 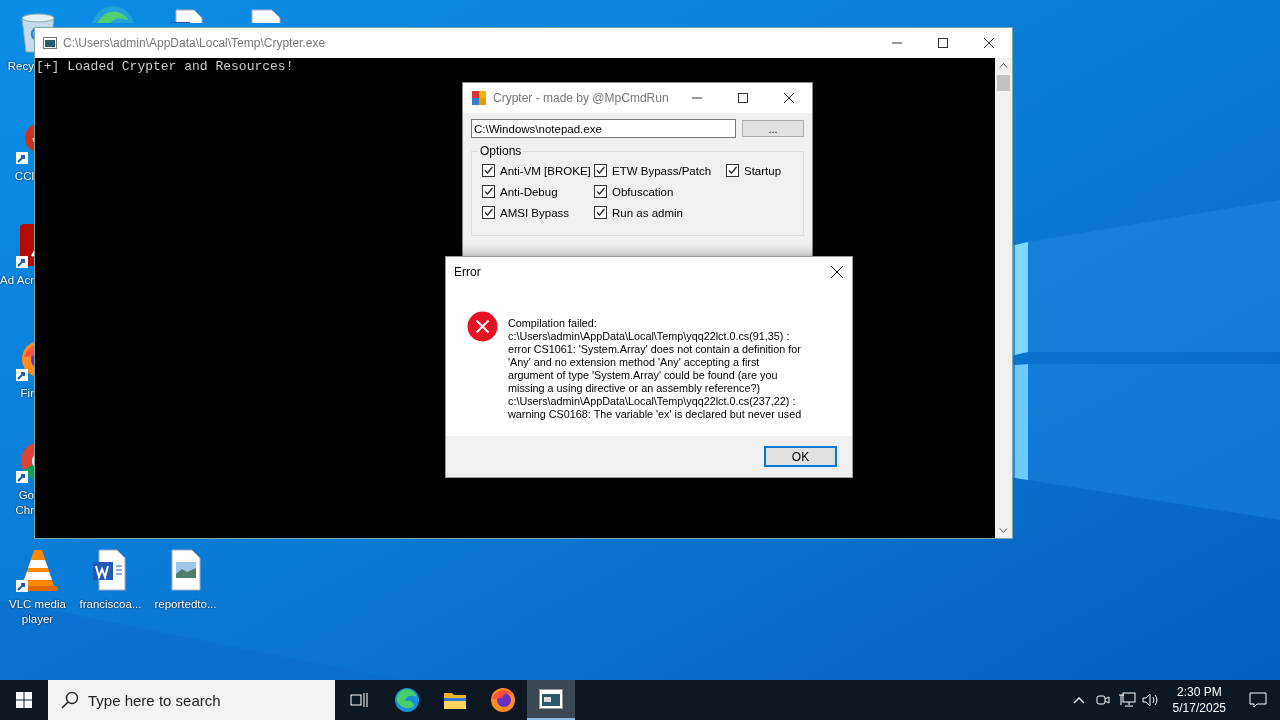 What do you see at coordinates (24, 503) in the screenshot?
I see `icon-label: Go Chr` at bounding box center [24, 503].